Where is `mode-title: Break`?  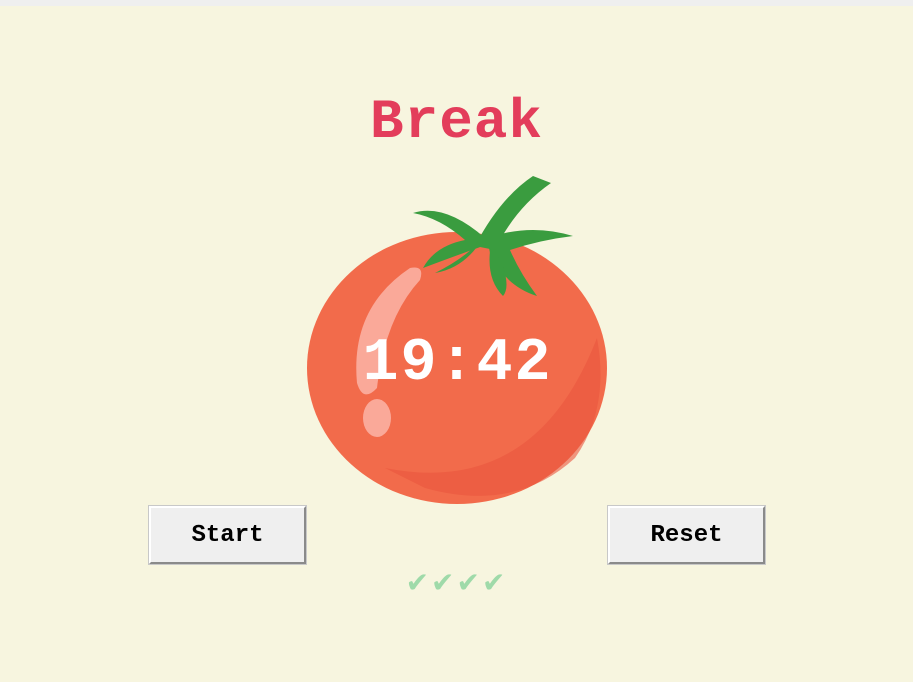
mode-title: Break is located at coordinates (456, 122).